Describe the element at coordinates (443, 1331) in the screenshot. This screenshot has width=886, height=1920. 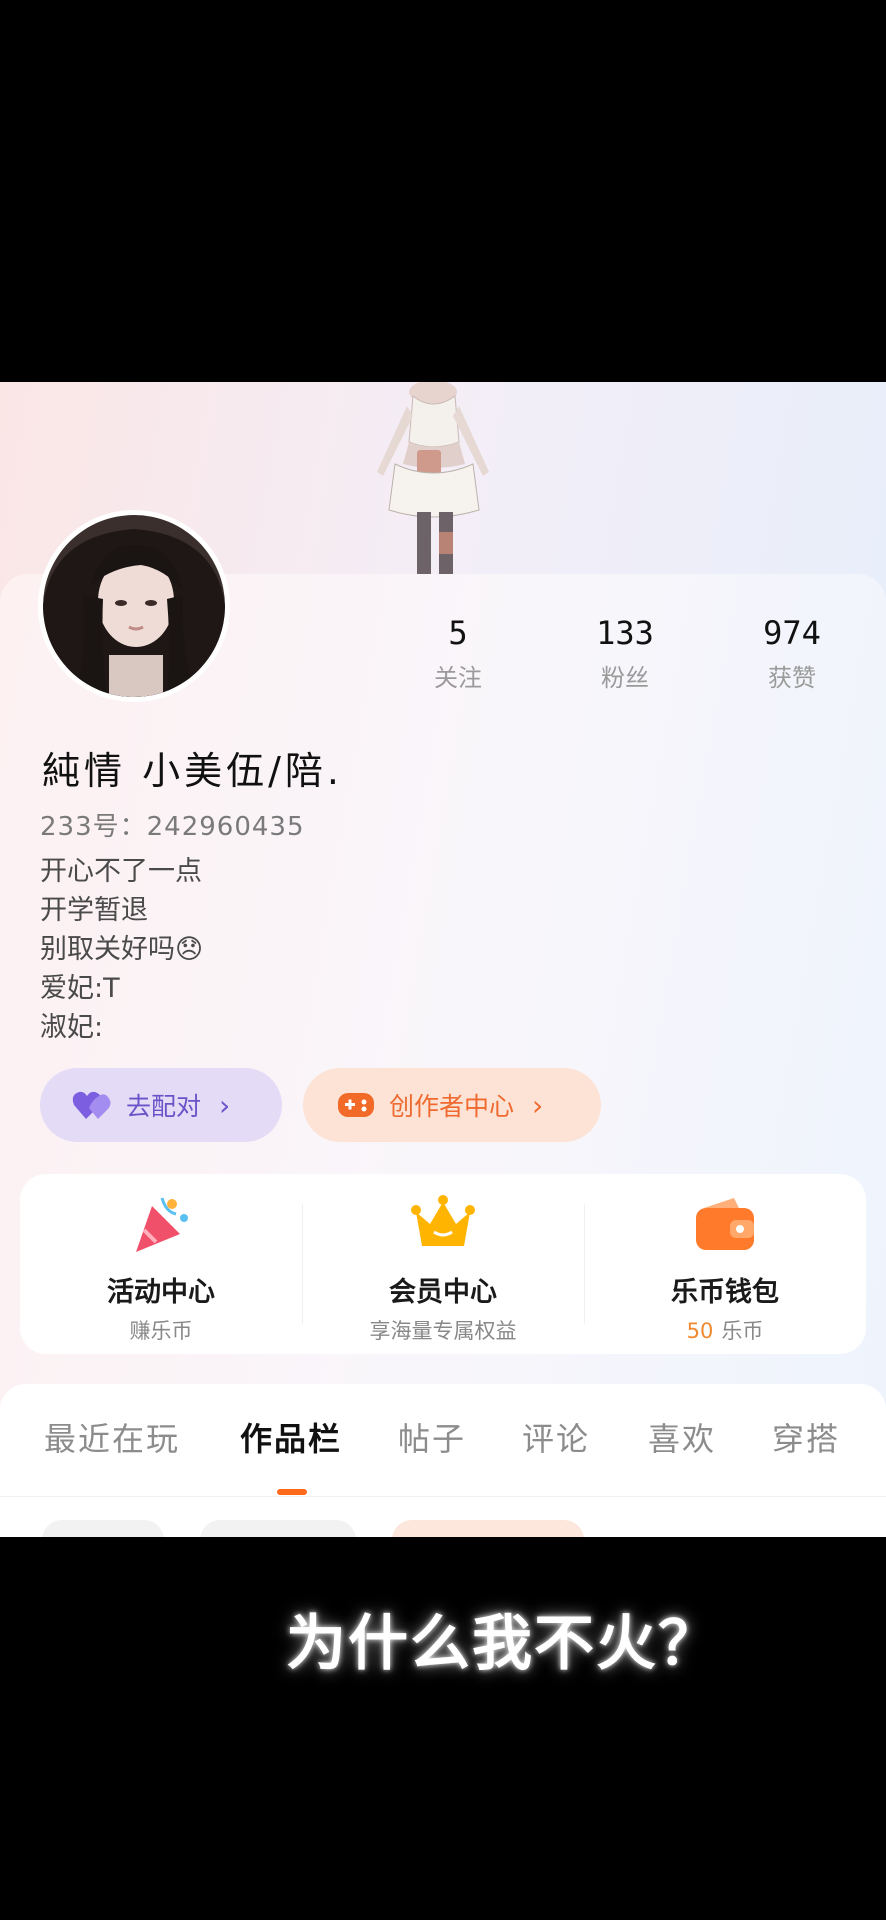
I see `member-center-subtitle: 享海量专属权益` at that location.